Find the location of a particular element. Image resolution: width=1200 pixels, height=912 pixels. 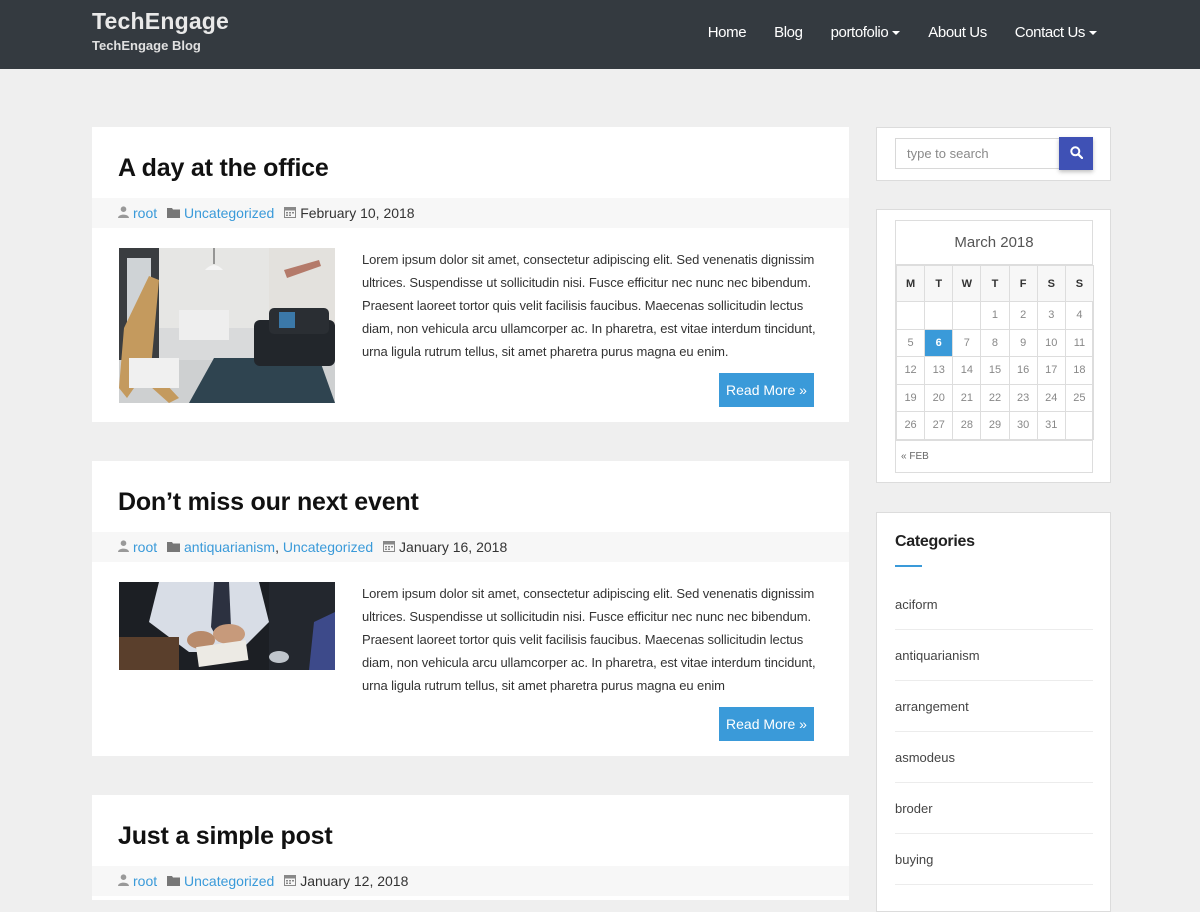

search-icon is located at coordinates (1076, 153).